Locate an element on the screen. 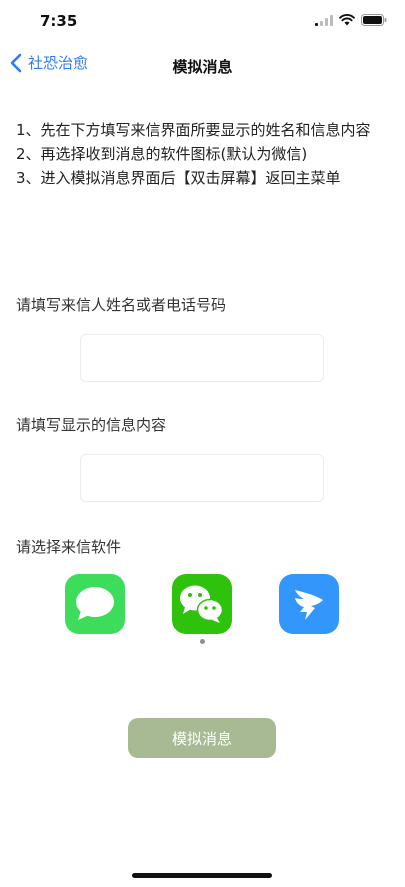 The image size is (405, 887). name-input is located at coordinates (202, 358).